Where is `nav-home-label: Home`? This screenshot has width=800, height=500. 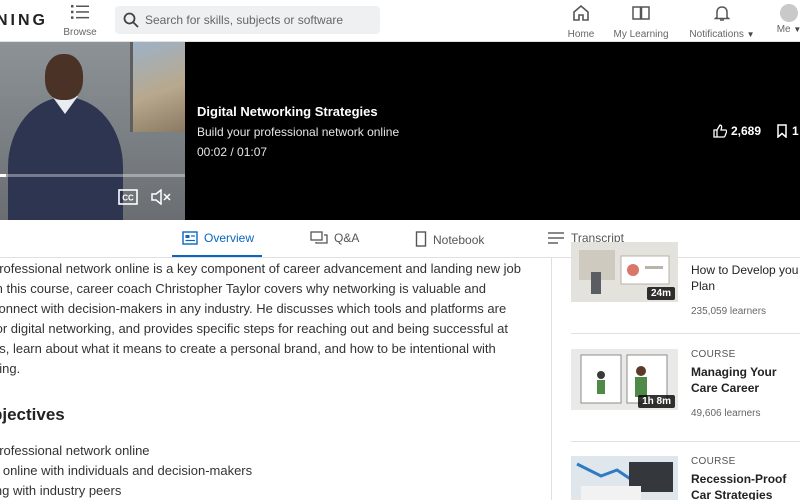
nav-home-label: Home is located at coordinates (581, 34).